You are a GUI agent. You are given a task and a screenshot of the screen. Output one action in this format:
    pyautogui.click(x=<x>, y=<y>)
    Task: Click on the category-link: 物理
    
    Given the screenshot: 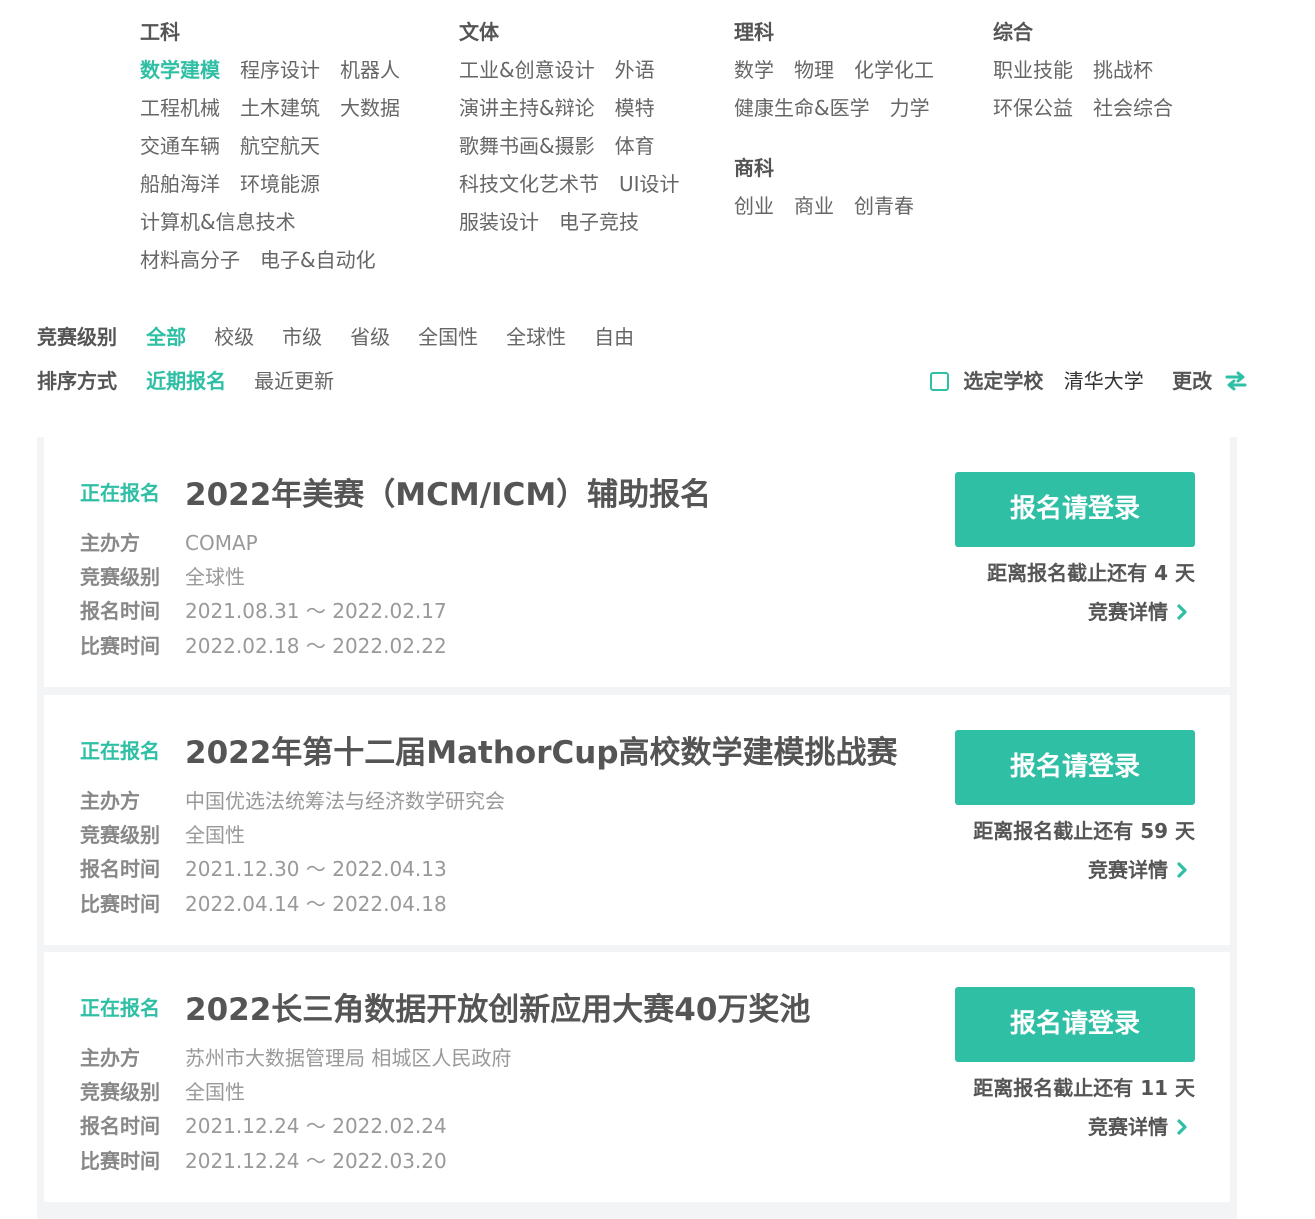 What is the action you would take?
    pyautogui.click(x=814, y=70)
    